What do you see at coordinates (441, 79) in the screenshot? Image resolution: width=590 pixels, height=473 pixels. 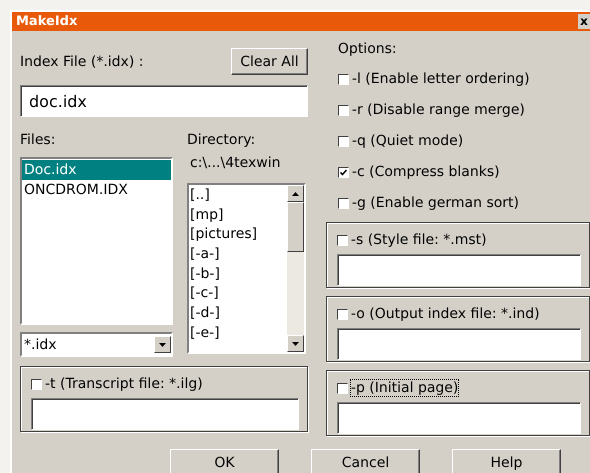 I see `checkbox-label: -l (Enable letter ordering)` at bounding box center [441, 79].